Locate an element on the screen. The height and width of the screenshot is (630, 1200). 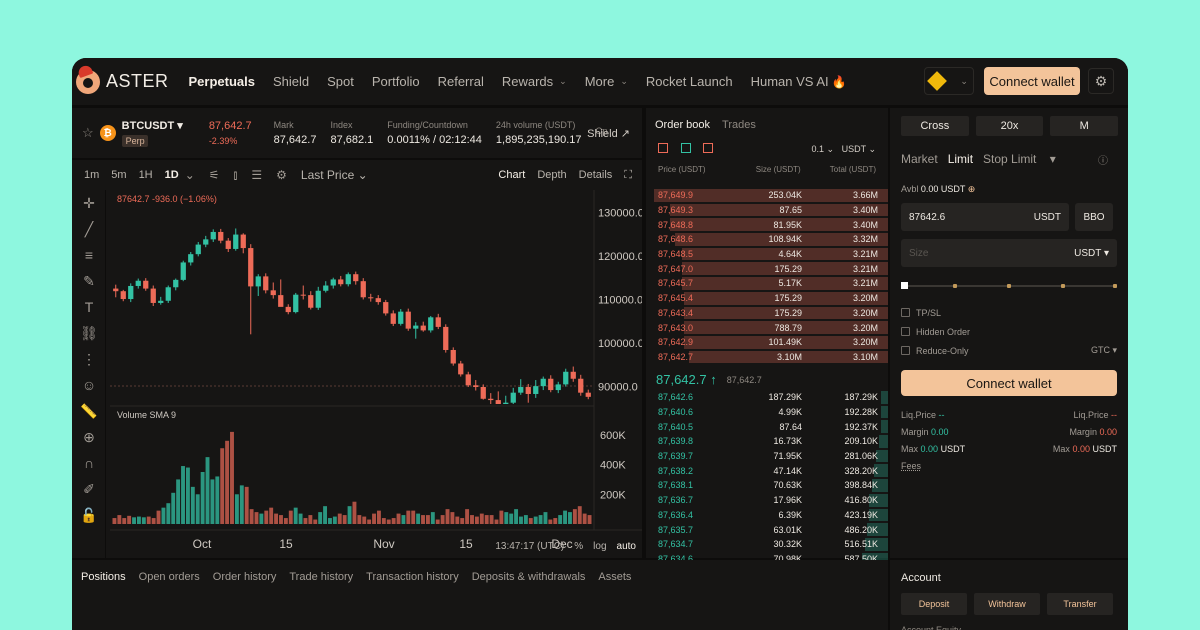
logo: ASTER is located at coordinates (122, 81).